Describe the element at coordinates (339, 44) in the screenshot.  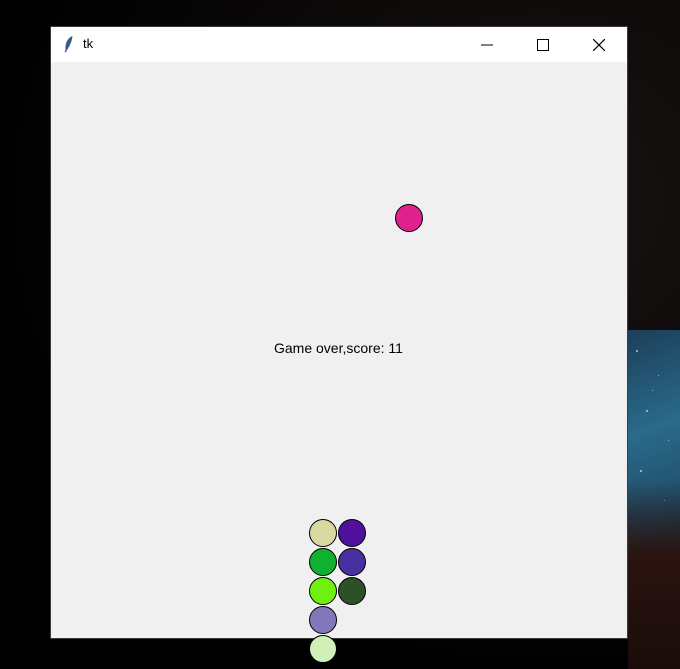
I see `title-bar: tk` at that location.